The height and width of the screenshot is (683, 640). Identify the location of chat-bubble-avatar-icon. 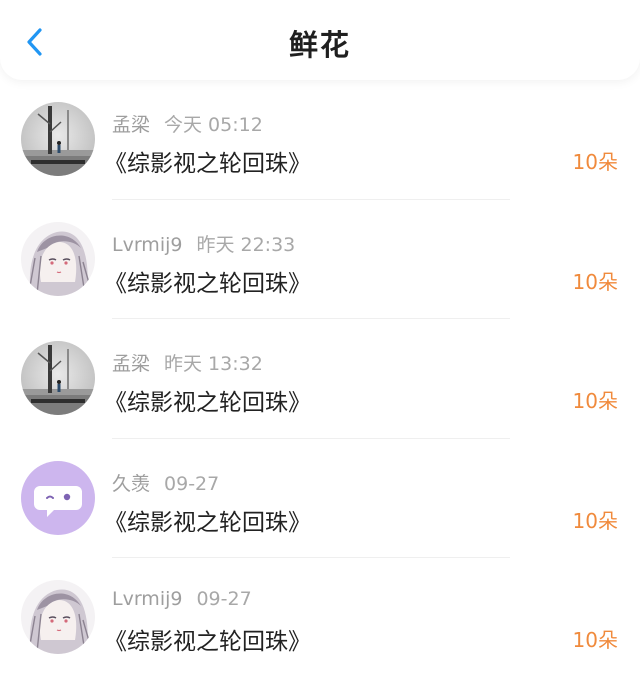
(58, 497).